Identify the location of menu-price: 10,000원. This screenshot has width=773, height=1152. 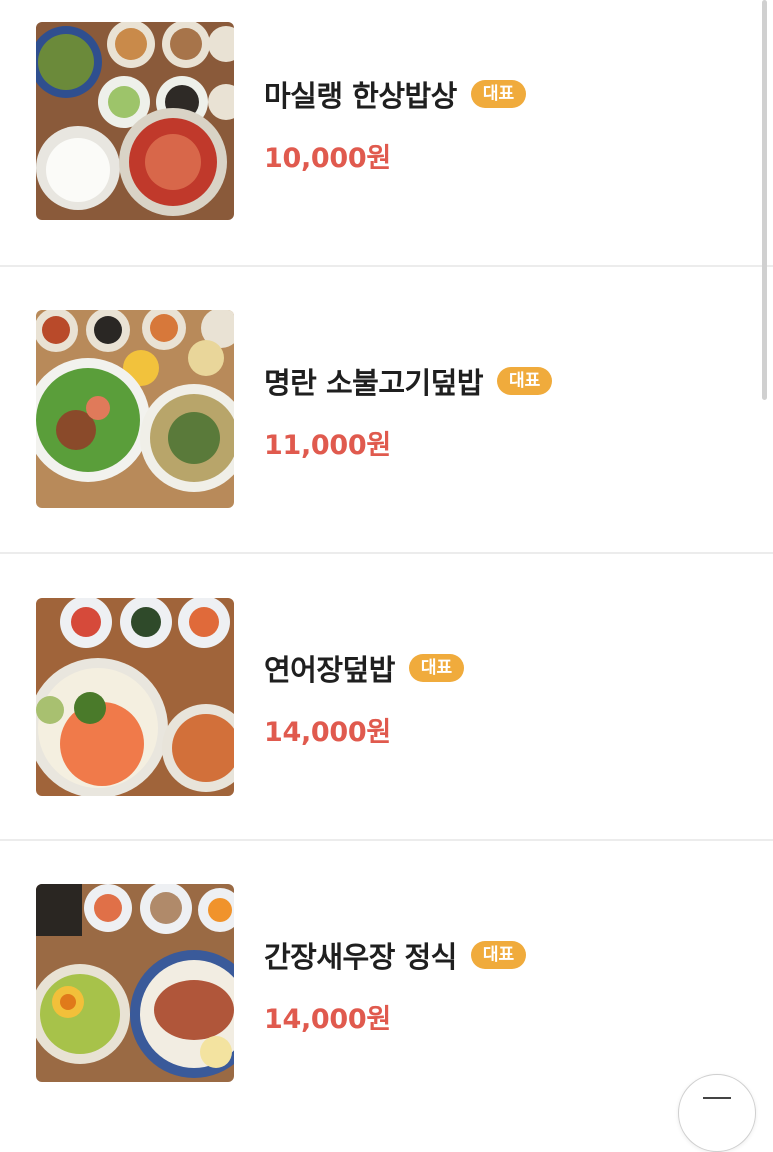
(327, 158).